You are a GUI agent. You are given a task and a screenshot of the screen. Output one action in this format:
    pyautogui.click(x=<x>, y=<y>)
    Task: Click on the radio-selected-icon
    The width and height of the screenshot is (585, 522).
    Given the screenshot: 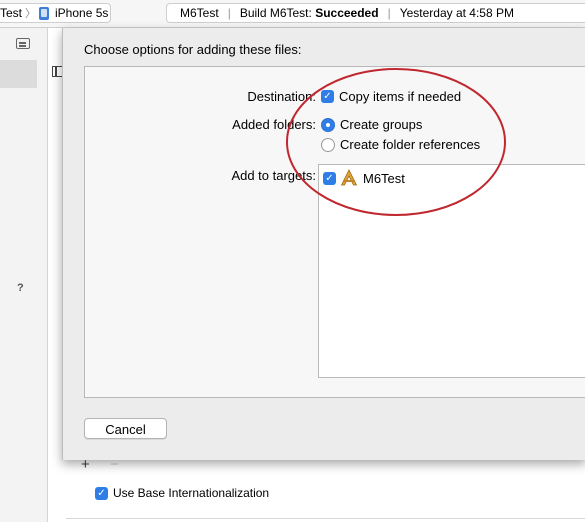 What is the action you would take?
    pyautogui.click(x=328, y=124)
    